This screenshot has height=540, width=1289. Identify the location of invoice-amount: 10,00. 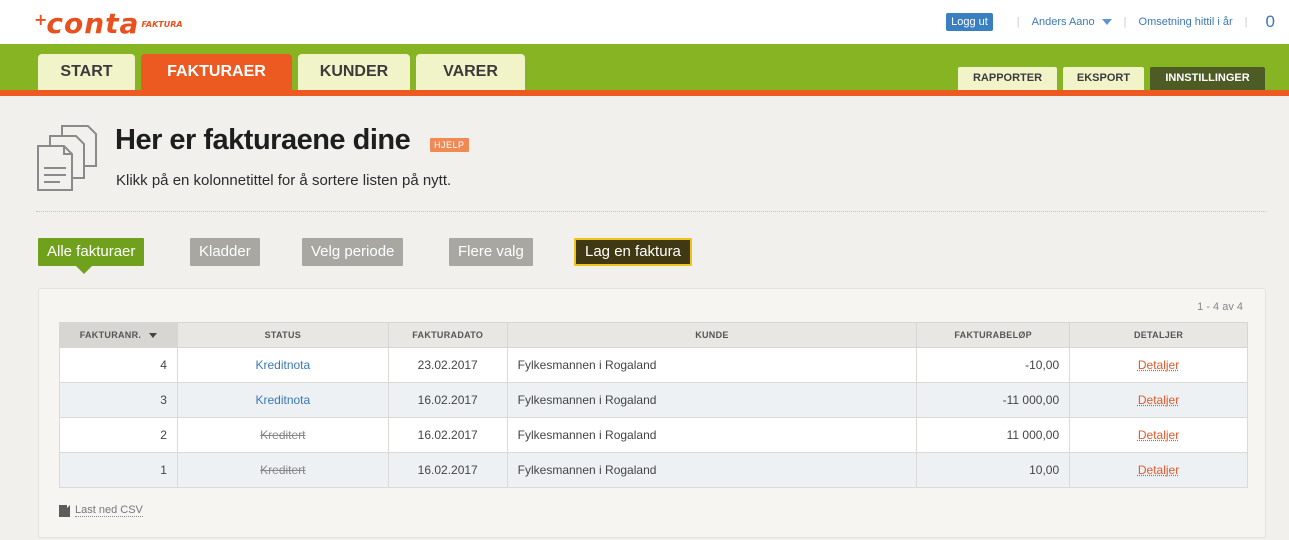
(993, 470).